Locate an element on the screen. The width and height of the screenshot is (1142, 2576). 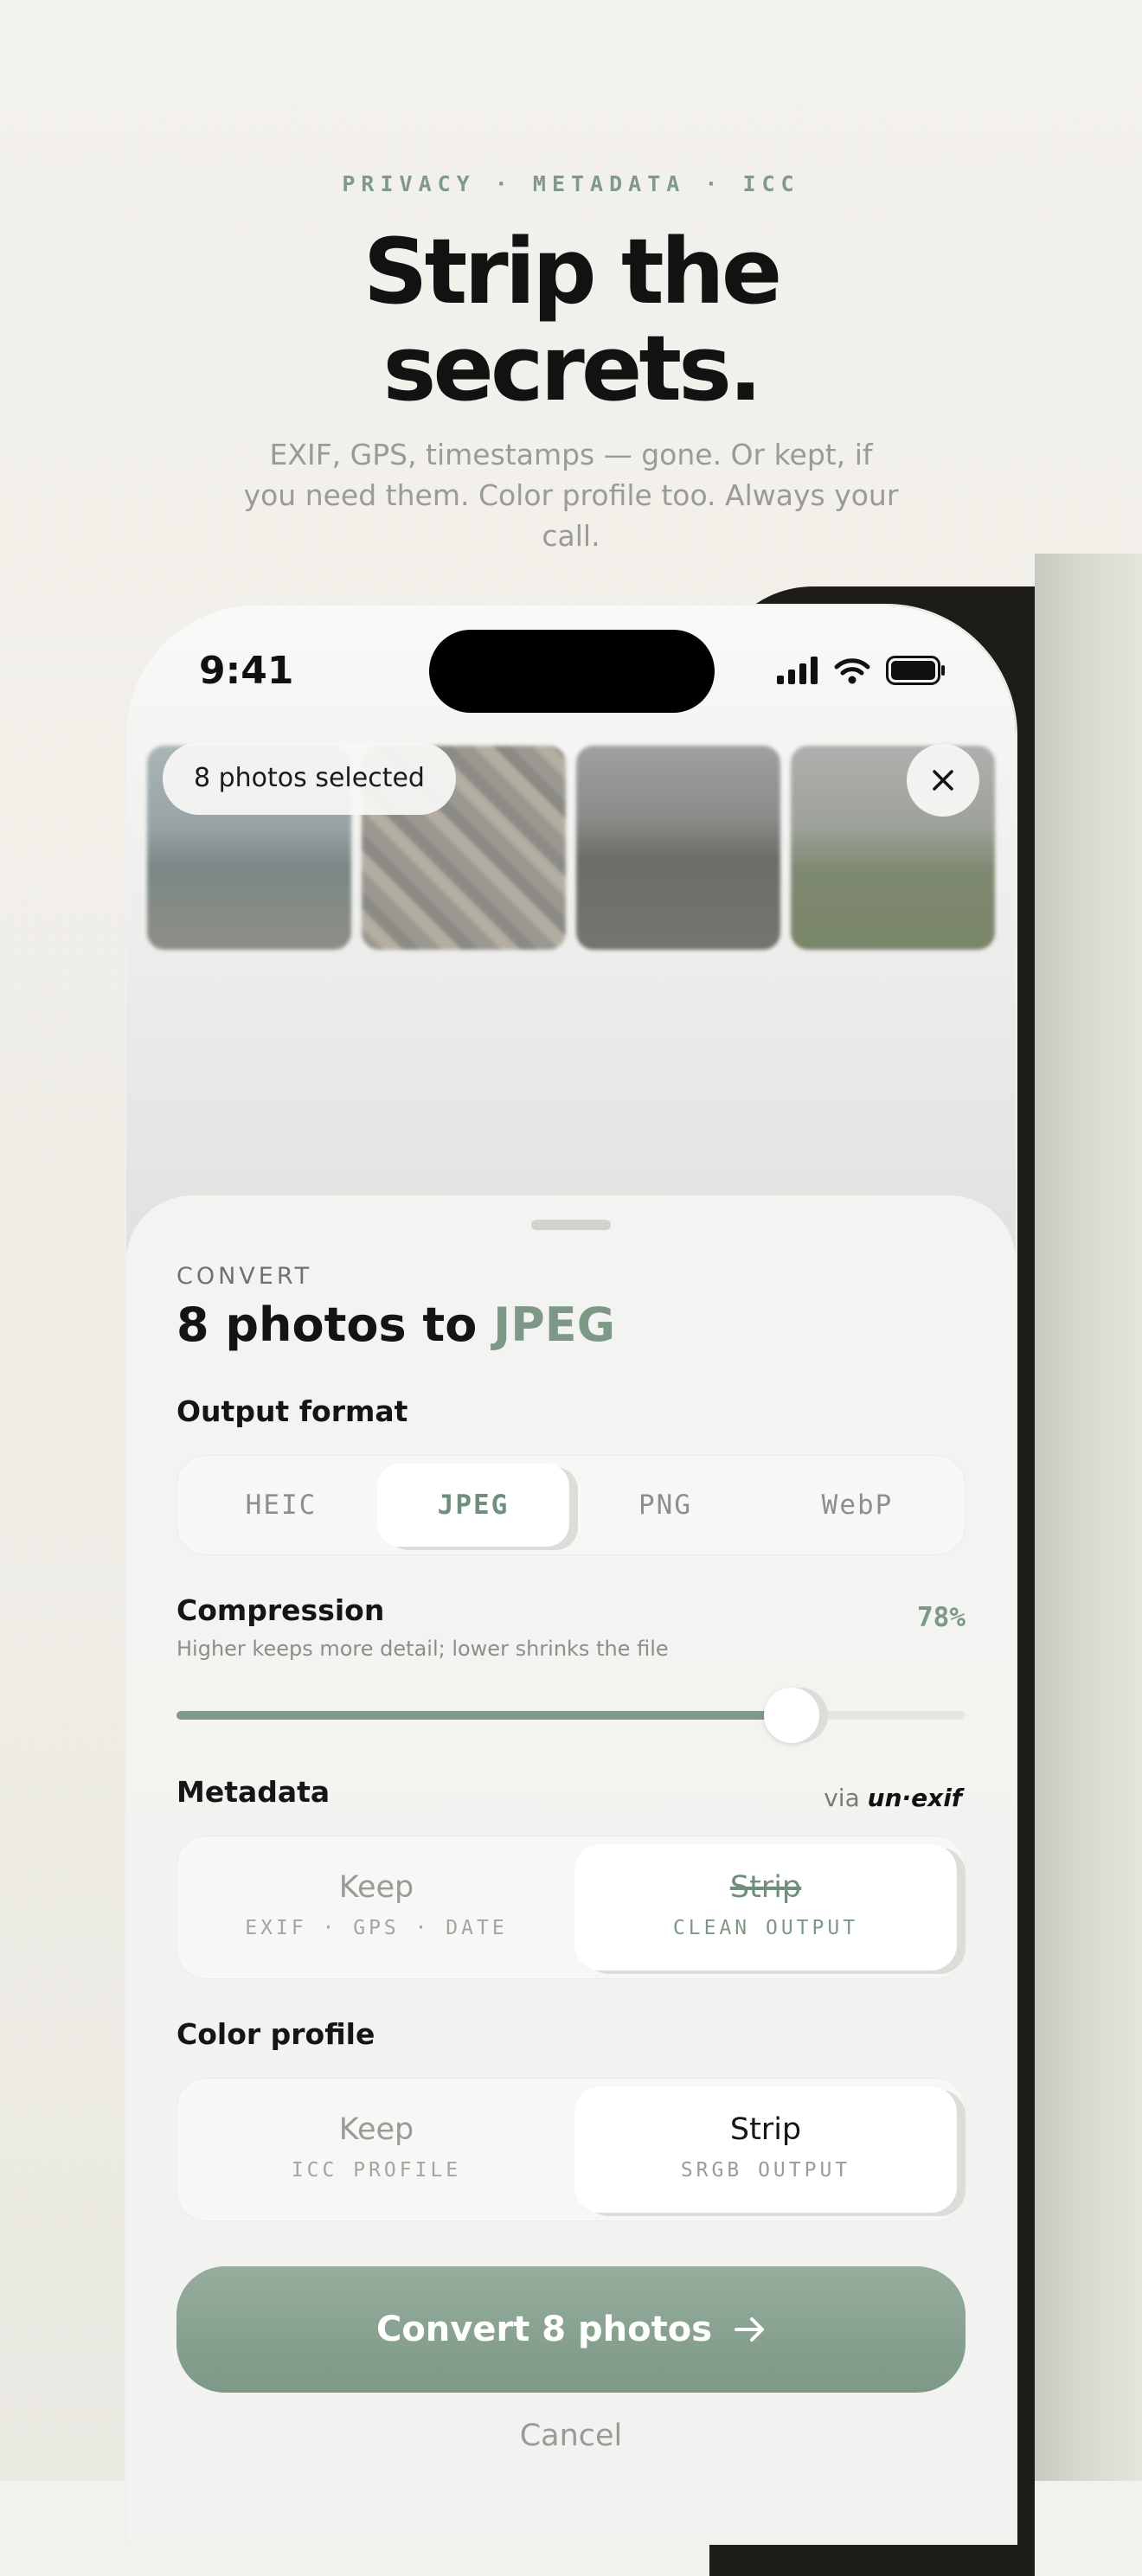
metadata-strip-label: Strip is located at coordinates (765, 1887).